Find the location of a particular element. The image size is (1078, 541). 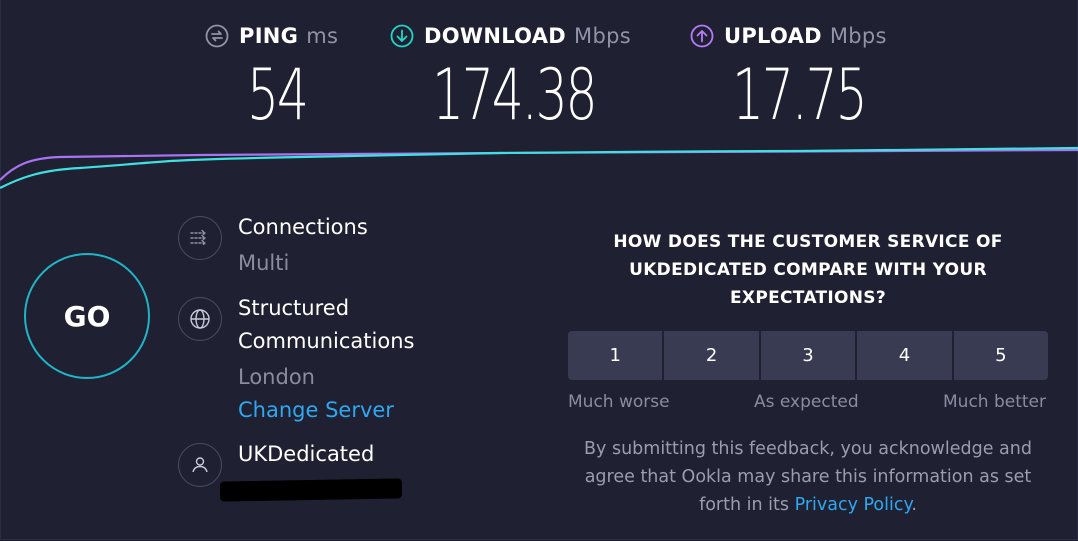

connections-info: Connections Multi is located at coordinates (303, 245).